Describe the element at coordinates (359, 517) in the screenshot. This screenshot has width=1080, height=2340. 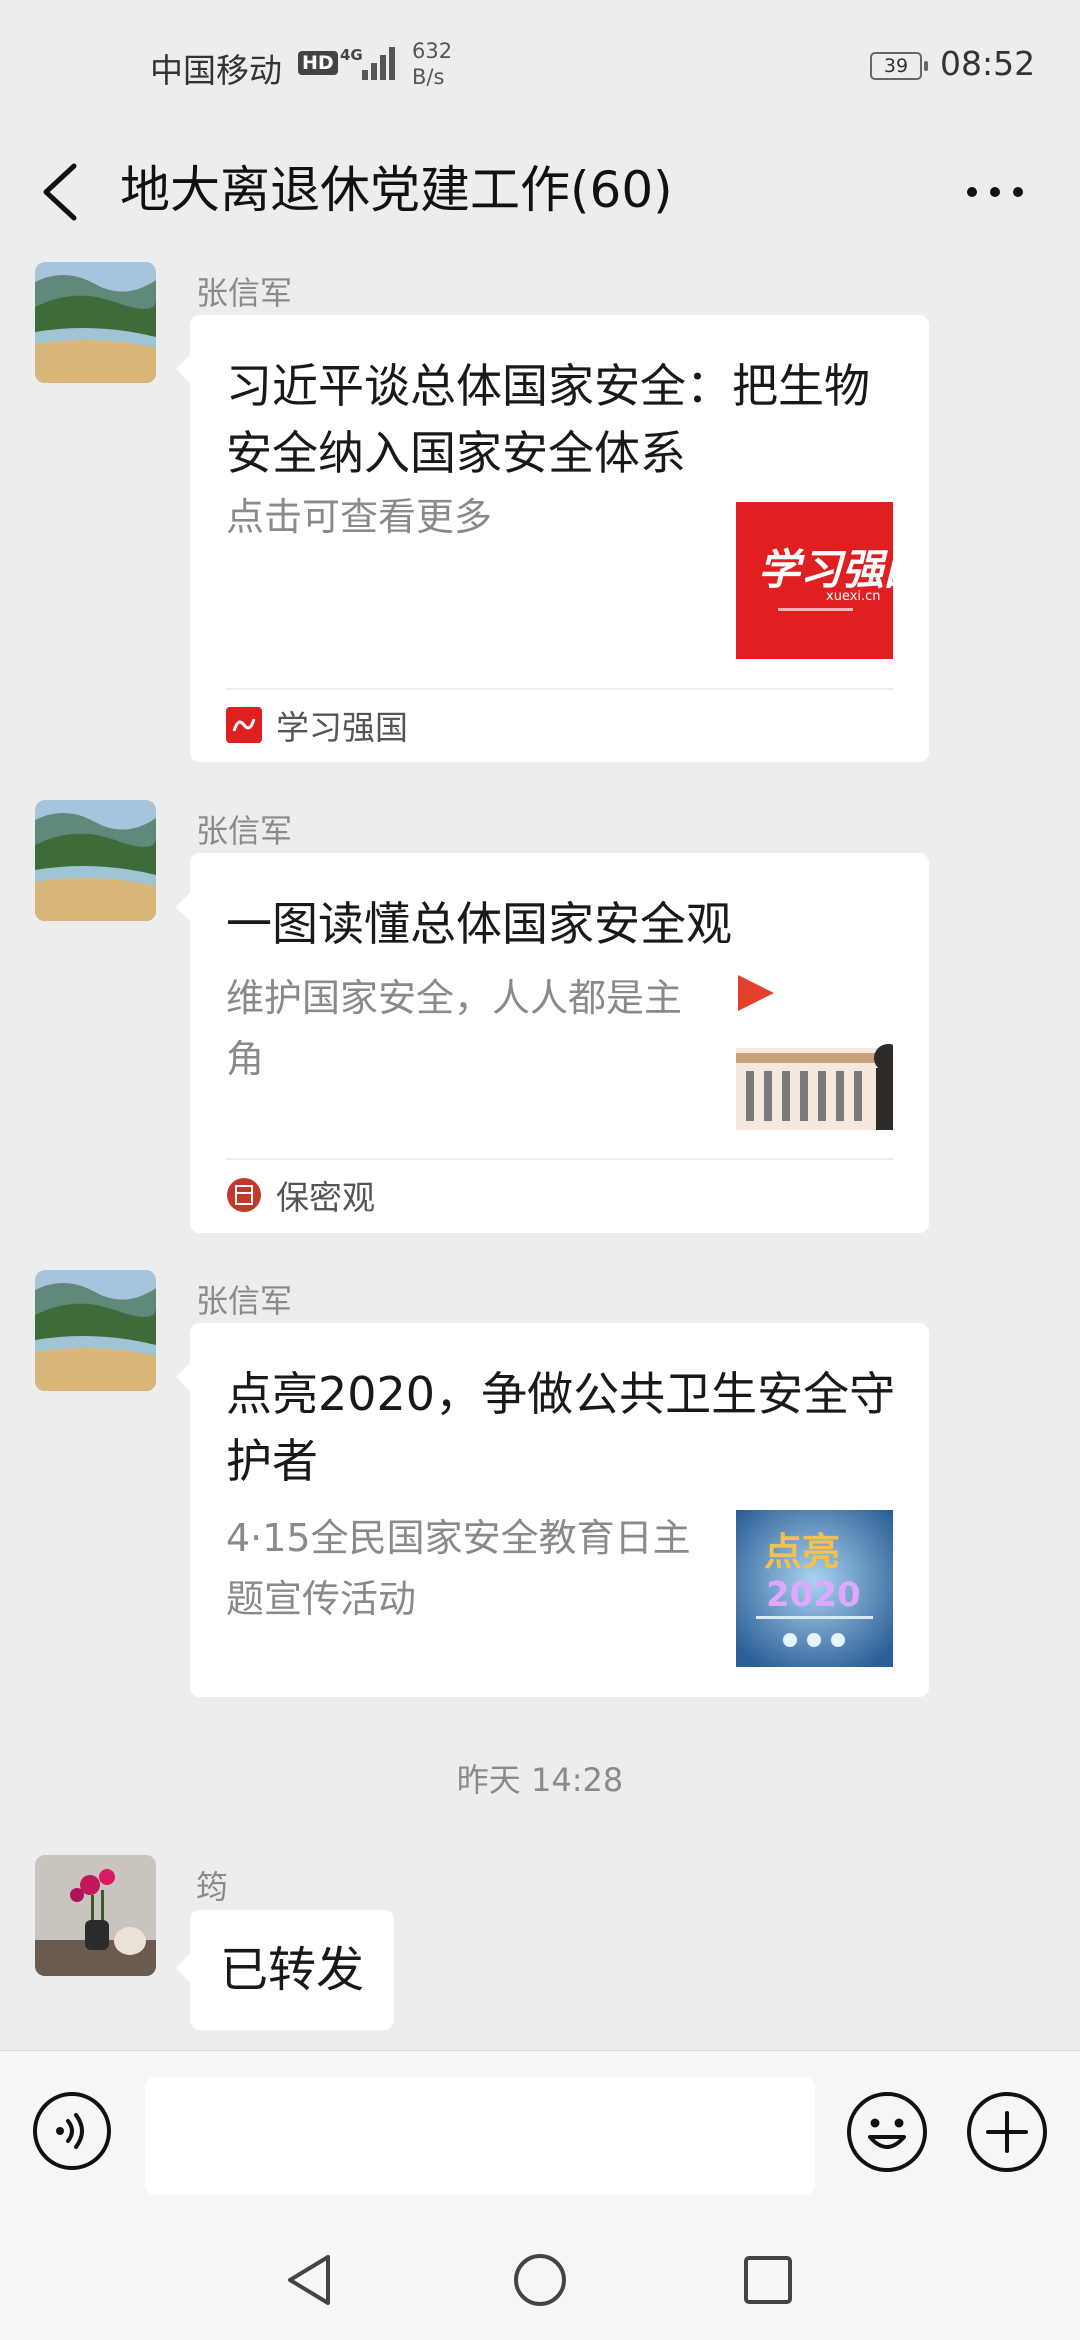
I see `card-description: 点击可查看更多` at that location.